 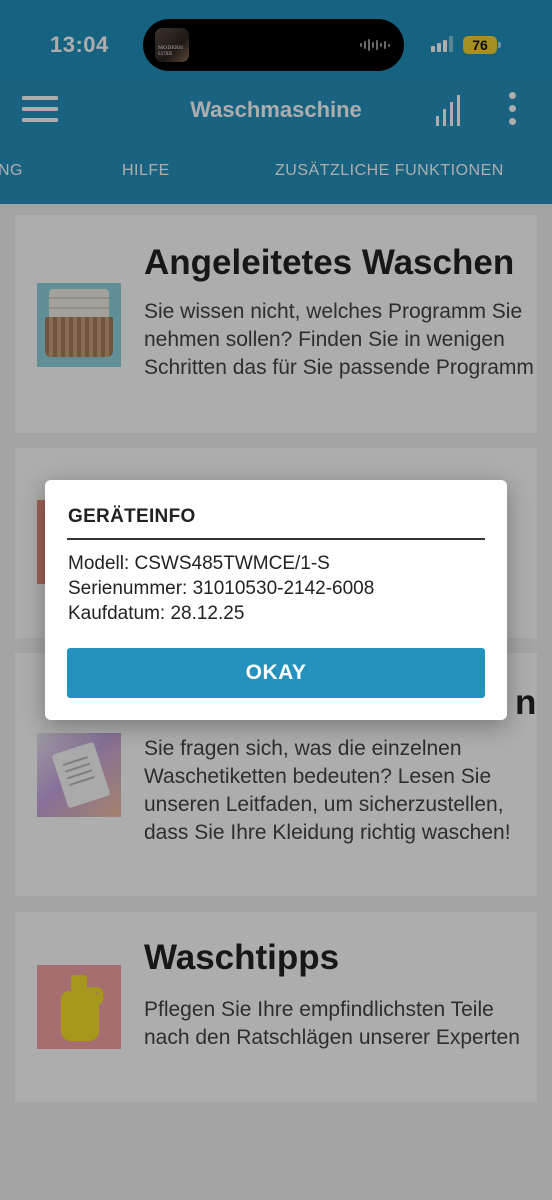 What do you see at coordinates (276, 673) in the screenshot?
I see `okay-button: OKAY` at bounding box center [276, 673].